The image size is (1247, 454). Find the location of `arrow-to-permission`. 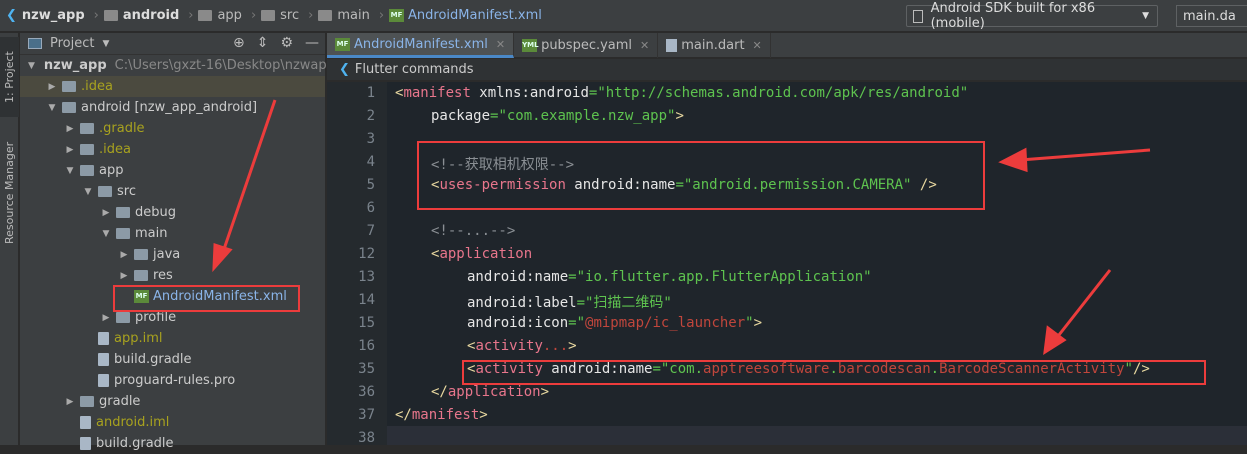

arrow-to-permission is located at coordinates (1085, 155).